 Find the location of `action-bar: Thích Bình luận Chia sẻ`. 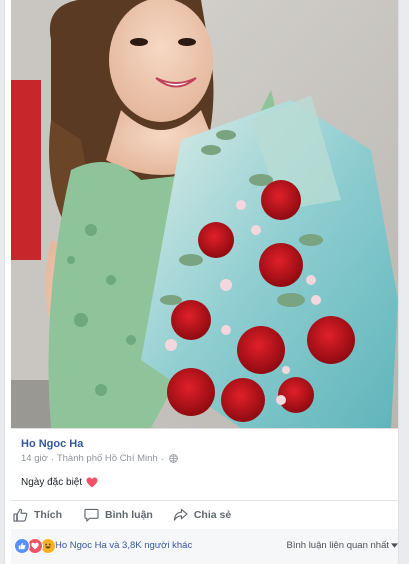

action-bar: Thích Bình luận Chia sẻ is located at coordinates (204, 515).